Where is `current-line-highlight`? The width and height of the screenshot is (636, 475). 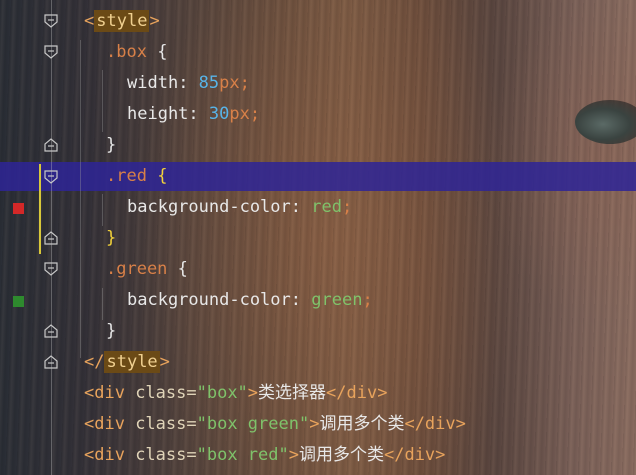
current-line-highlight is located at coordinates (318, 176).